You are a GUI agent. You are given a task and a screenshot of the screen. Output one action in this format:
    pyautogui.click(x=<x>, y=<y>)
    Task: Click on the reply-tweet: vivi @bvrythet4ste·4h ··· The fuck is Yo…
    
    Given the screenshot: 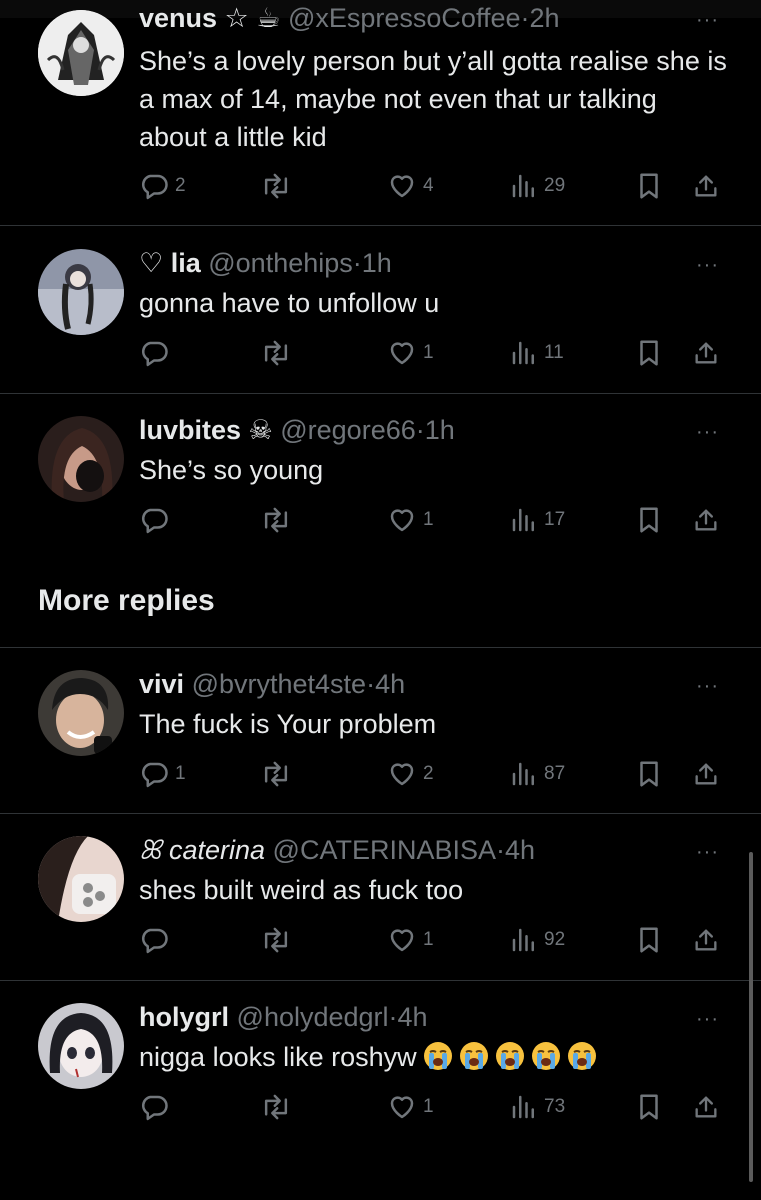 What is the action you would take?
    pyautogui.click(x=380, y=731)
    